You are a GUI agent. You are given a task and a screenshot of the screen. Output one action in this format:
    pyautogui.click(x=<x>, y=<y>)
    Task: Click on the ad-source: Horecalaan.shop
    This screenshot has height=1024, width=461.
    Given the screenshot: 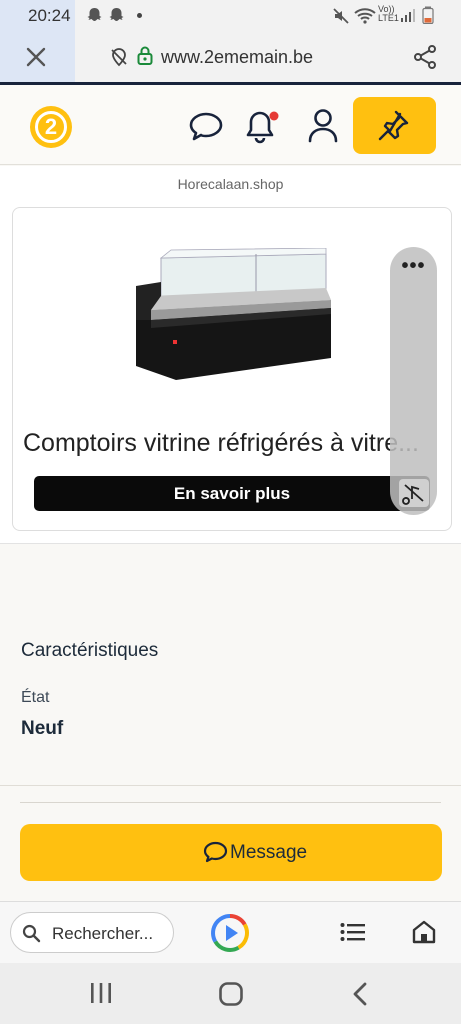 What is the action you would take?
    pyautogui.click(x=230, y=184)
    